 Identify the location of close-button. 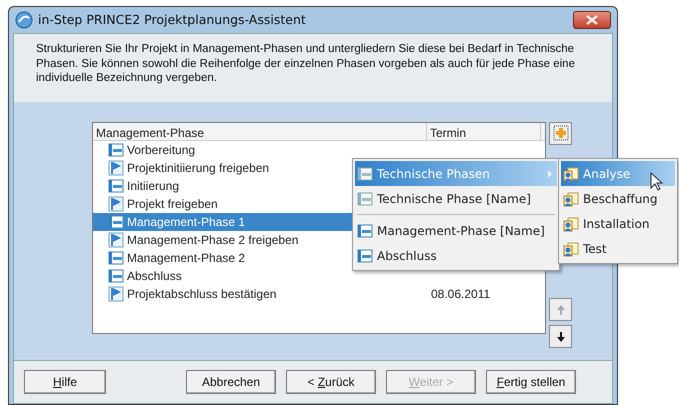
(592, 20).